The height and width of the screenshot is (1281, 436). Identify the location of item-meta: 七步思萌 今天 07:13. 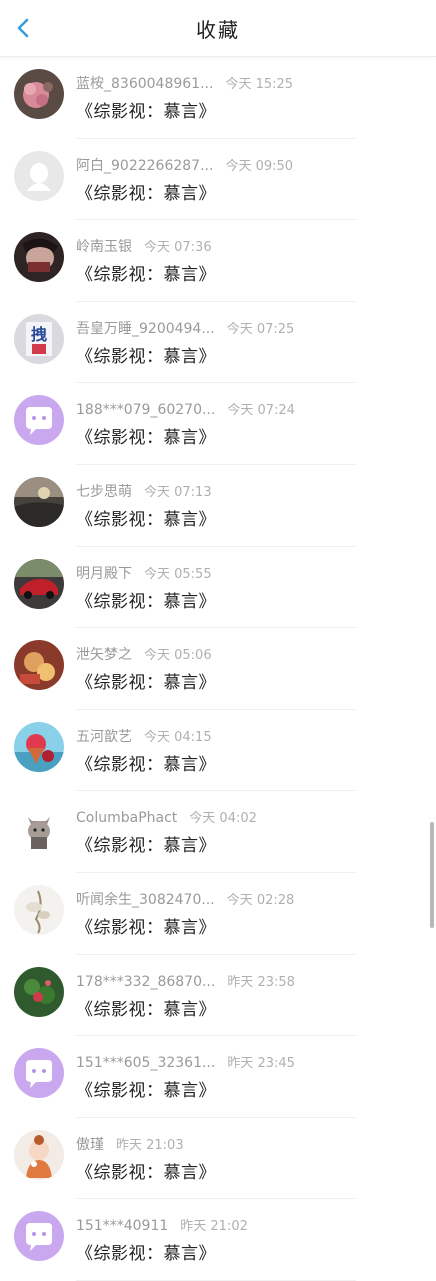
(144, 491).